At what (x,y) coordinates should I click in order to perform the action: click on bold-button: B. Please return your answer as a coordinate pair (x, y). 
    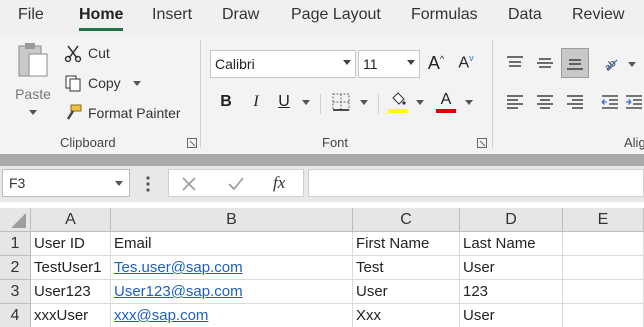
    Looking at the image, I should click on (226, 102).